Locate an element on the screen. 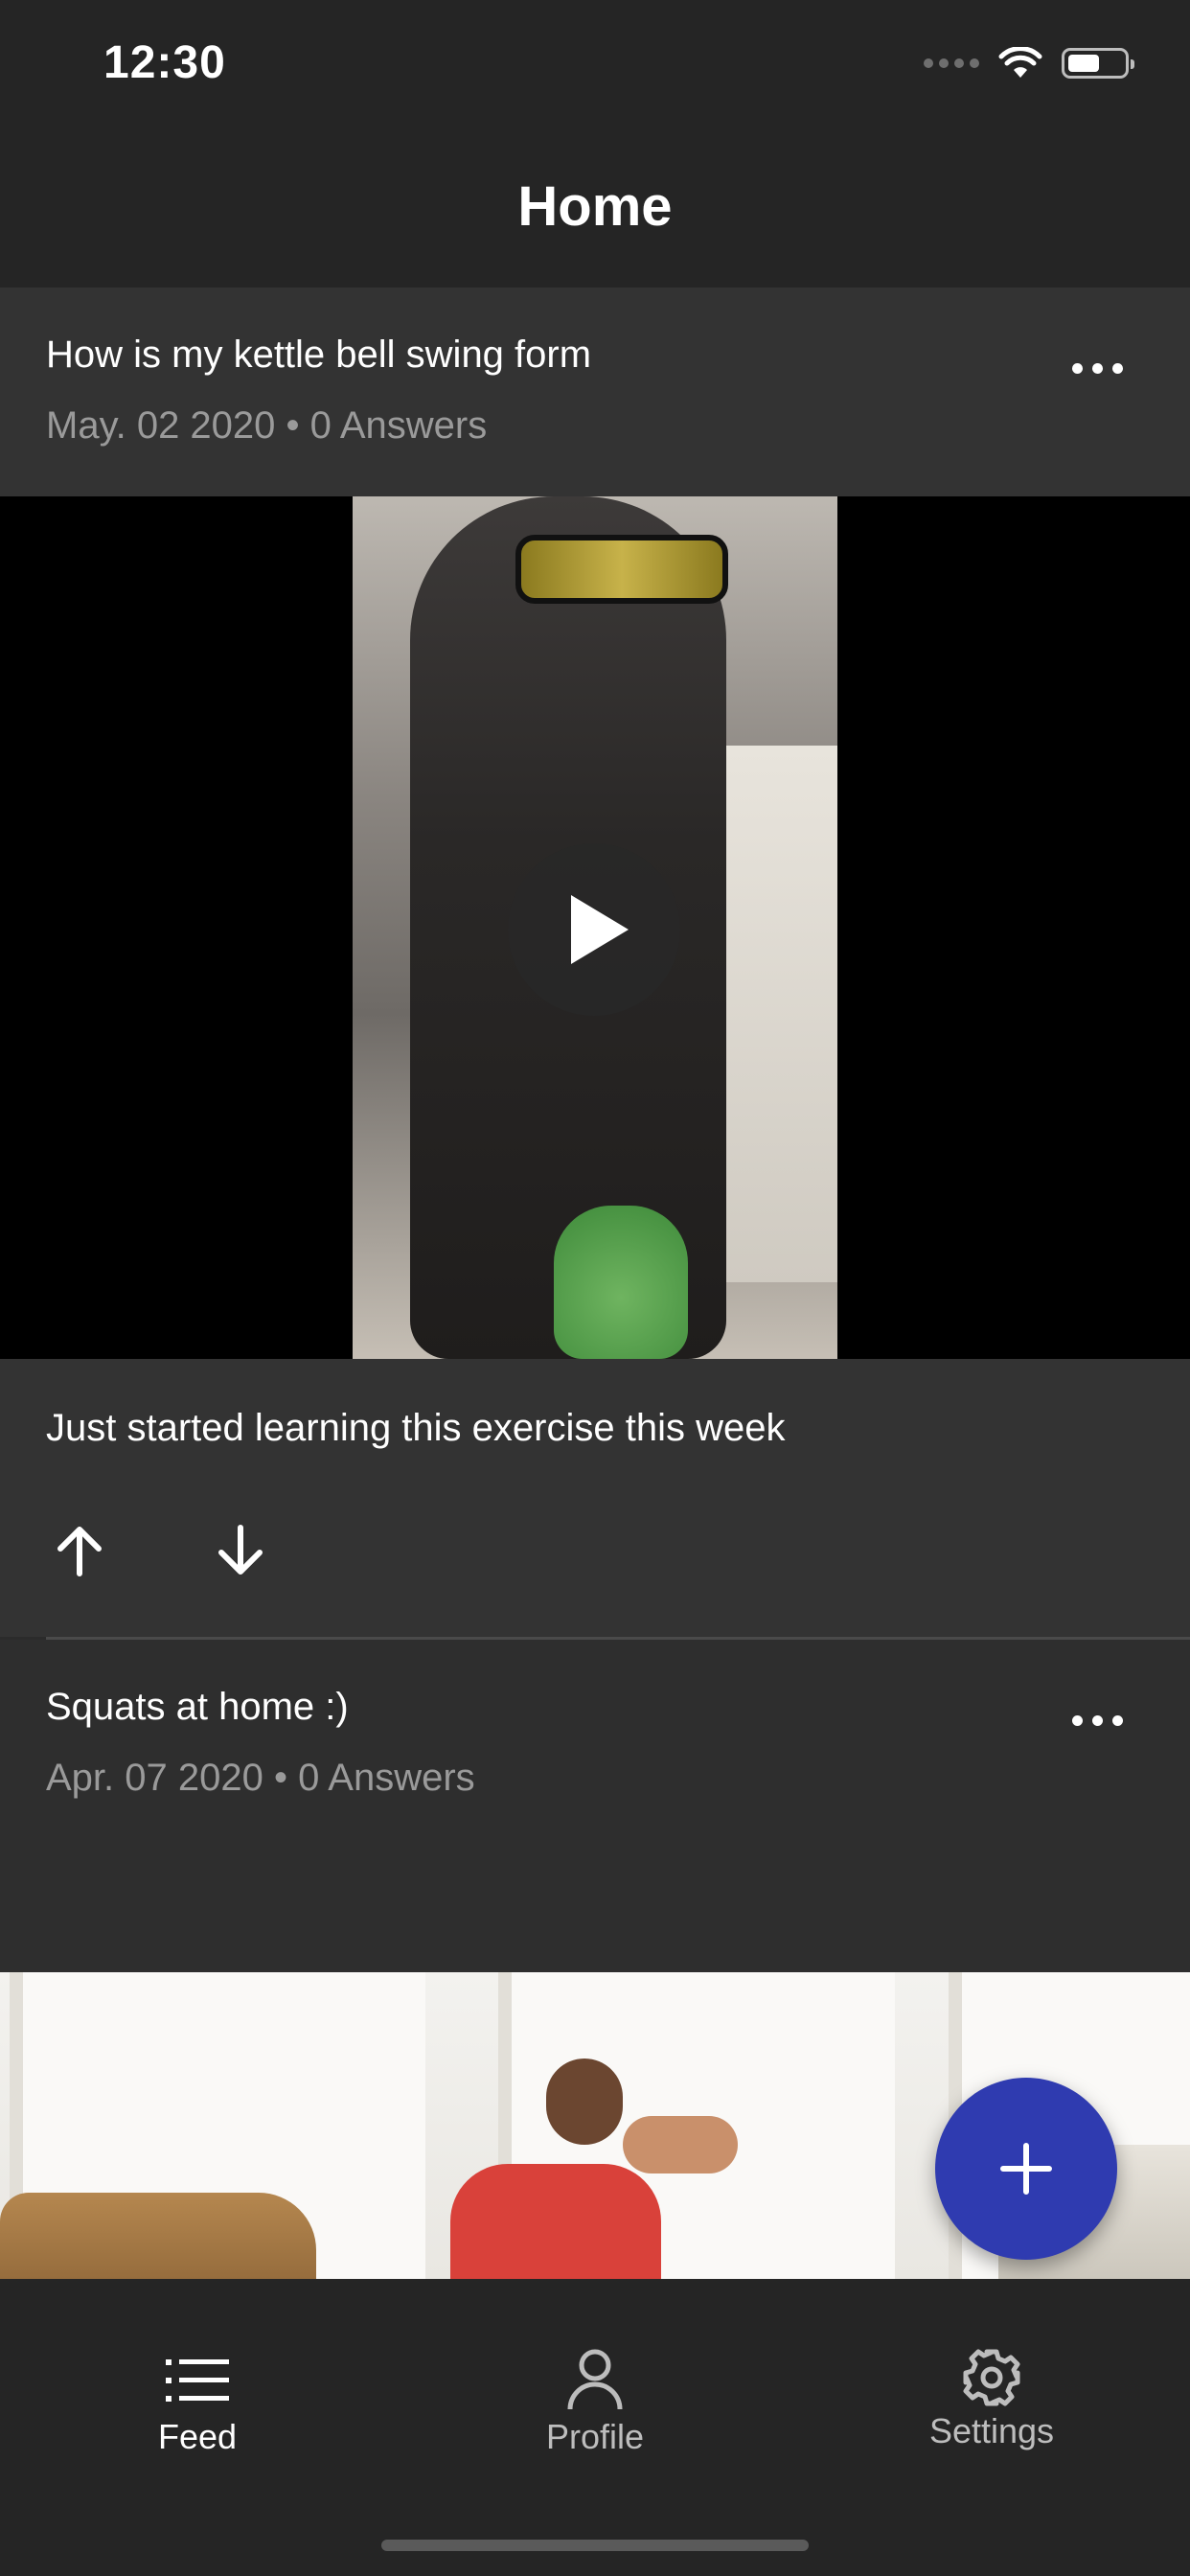  add-post-button is located at coordinates (1026, 2169).